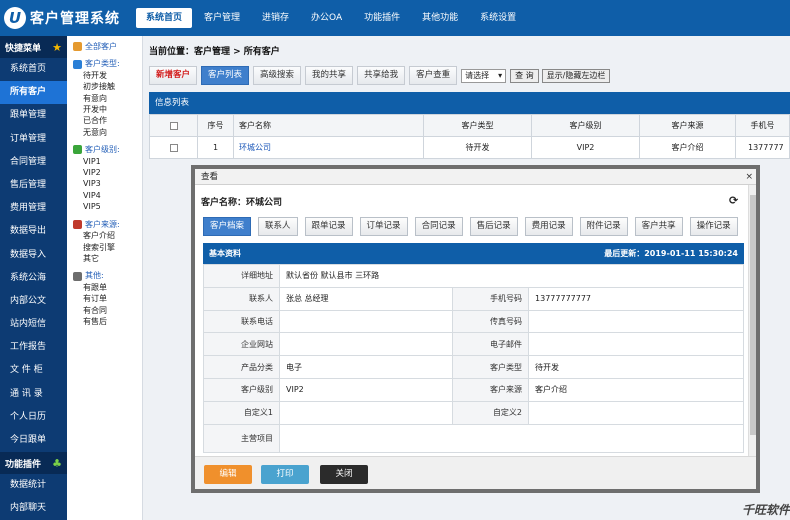 The width and height of the screenshot is (790, 520). I want to click on tree-item: VIP4, so click(107, 195).